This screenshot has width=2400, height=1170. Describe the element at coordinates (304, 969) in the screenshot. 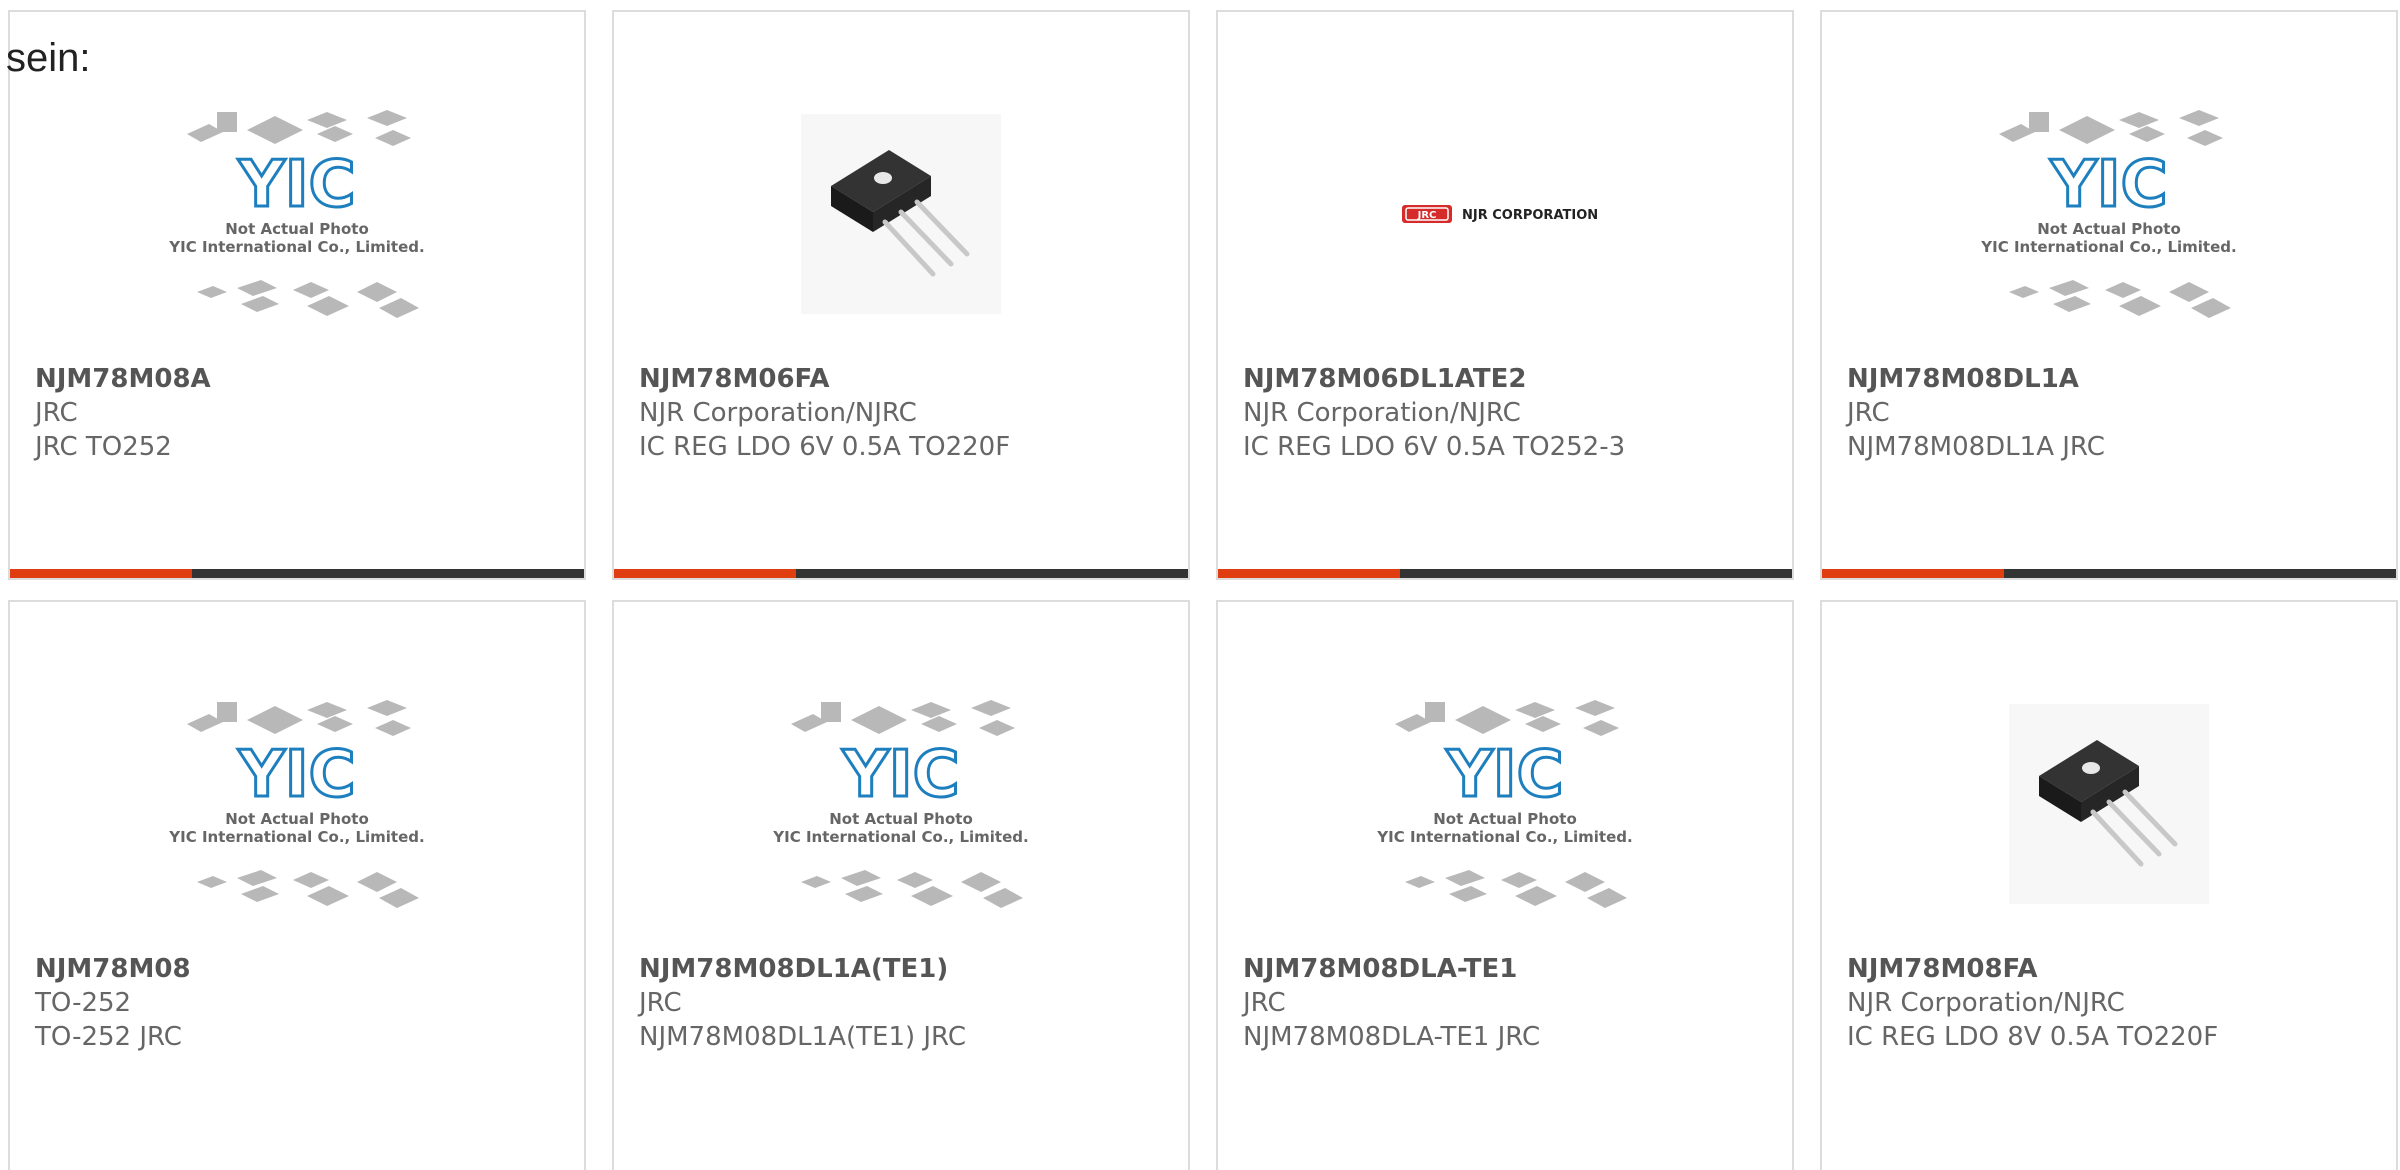

I see `part-number: NJM78M08` at that location.